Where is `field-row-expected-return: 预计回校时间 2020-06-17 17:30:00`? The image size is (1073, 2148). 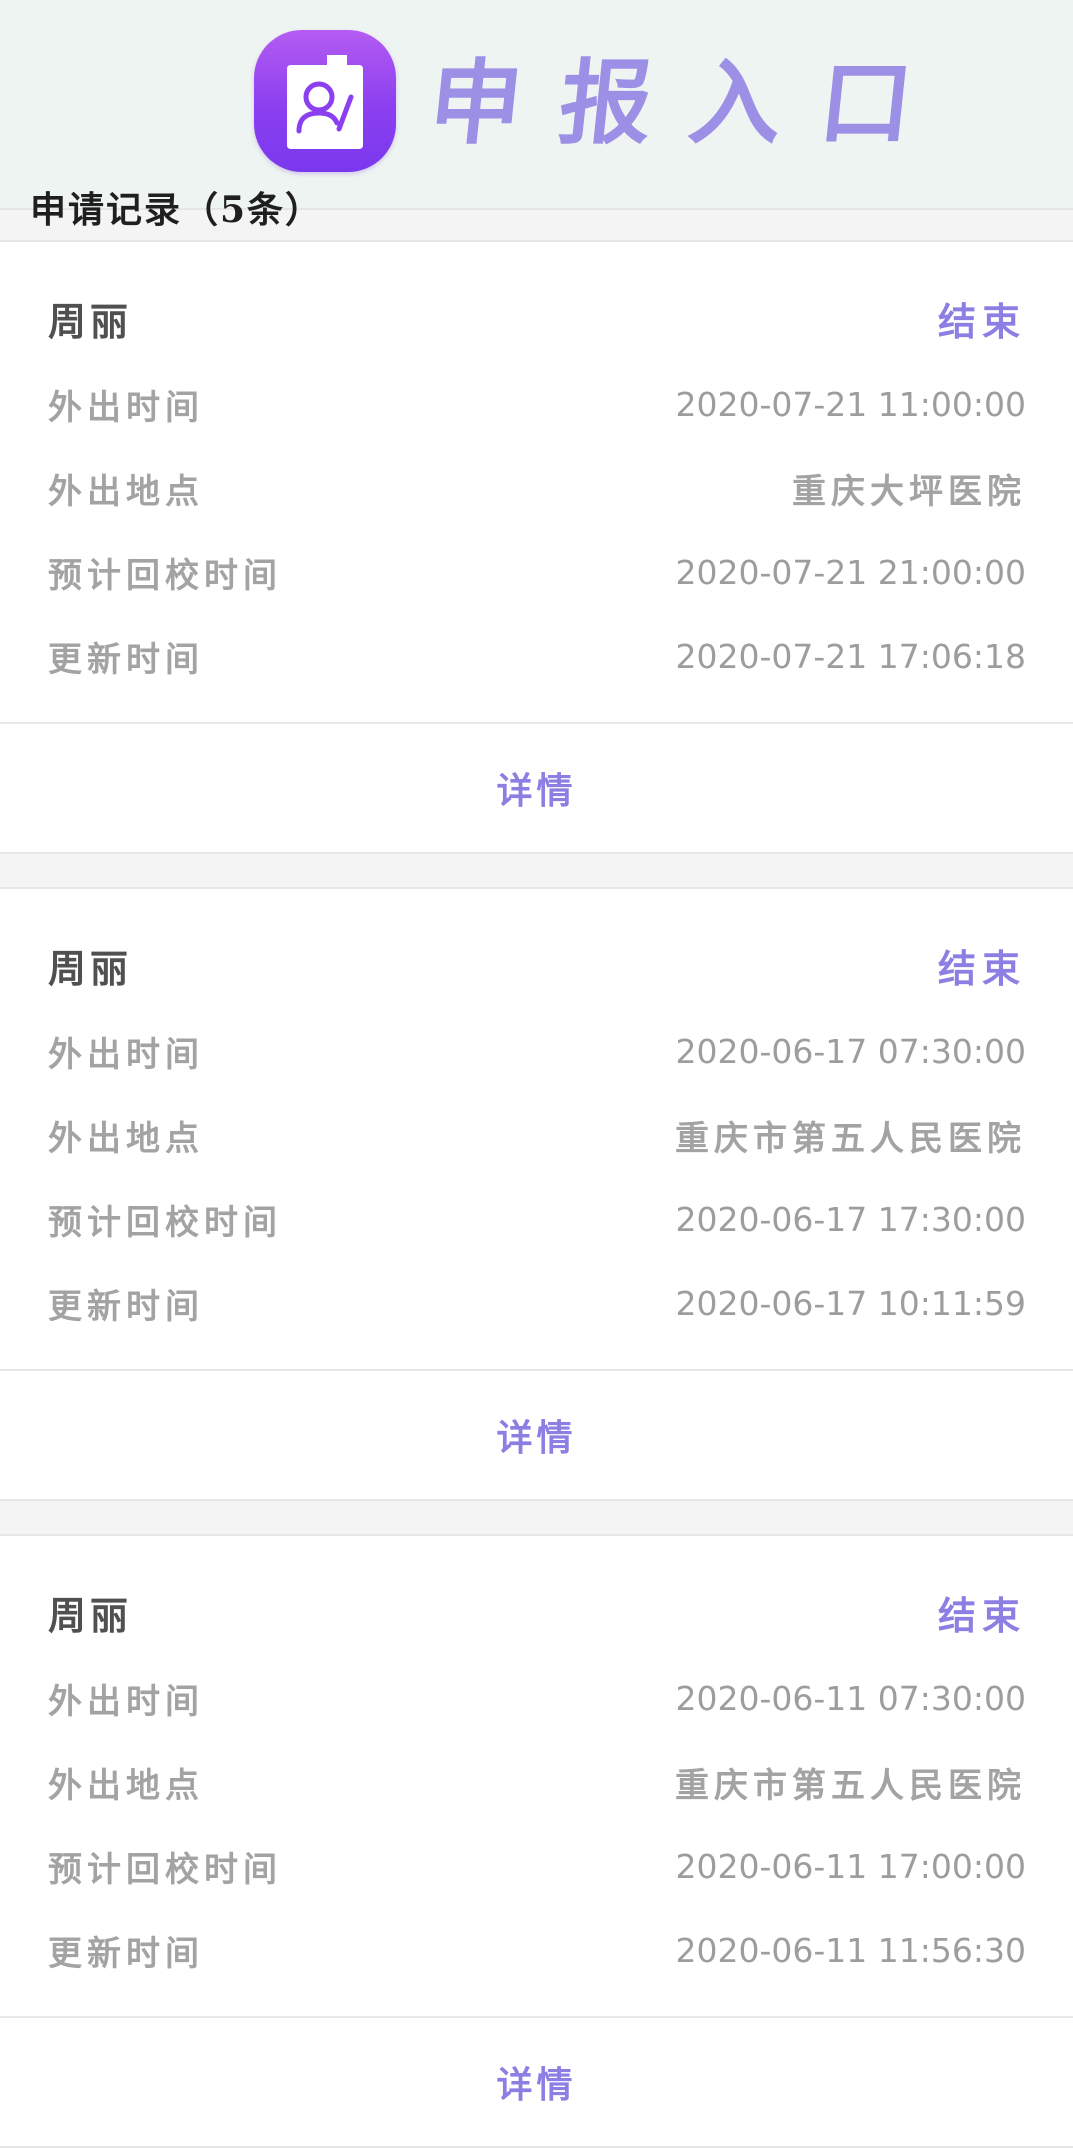
field-row-expected-return: 预计回校时间 2020-06-17 17:30:00 is located at coordinates (537, 1219).